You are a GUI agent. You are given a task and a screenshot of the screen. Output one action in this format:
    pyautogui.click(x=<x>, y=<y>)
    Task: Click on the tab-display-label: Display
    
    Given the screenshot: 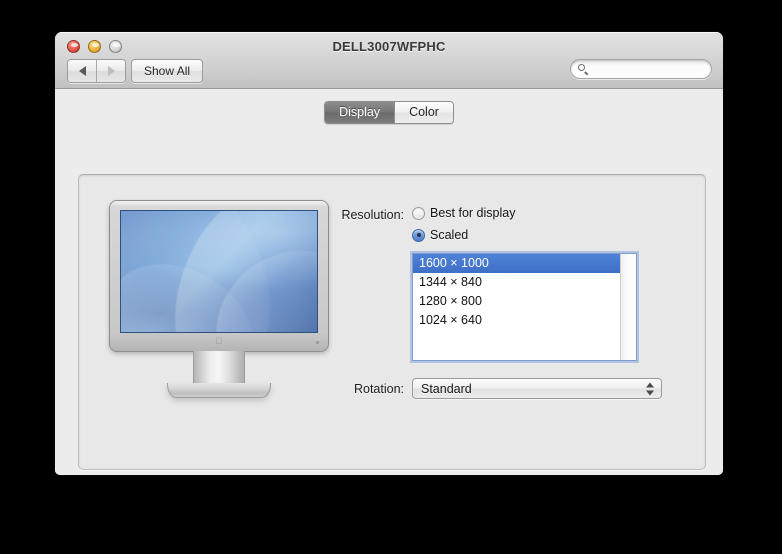 What is the action you would take?
    pyautogui.click(x=360, y=112)
    